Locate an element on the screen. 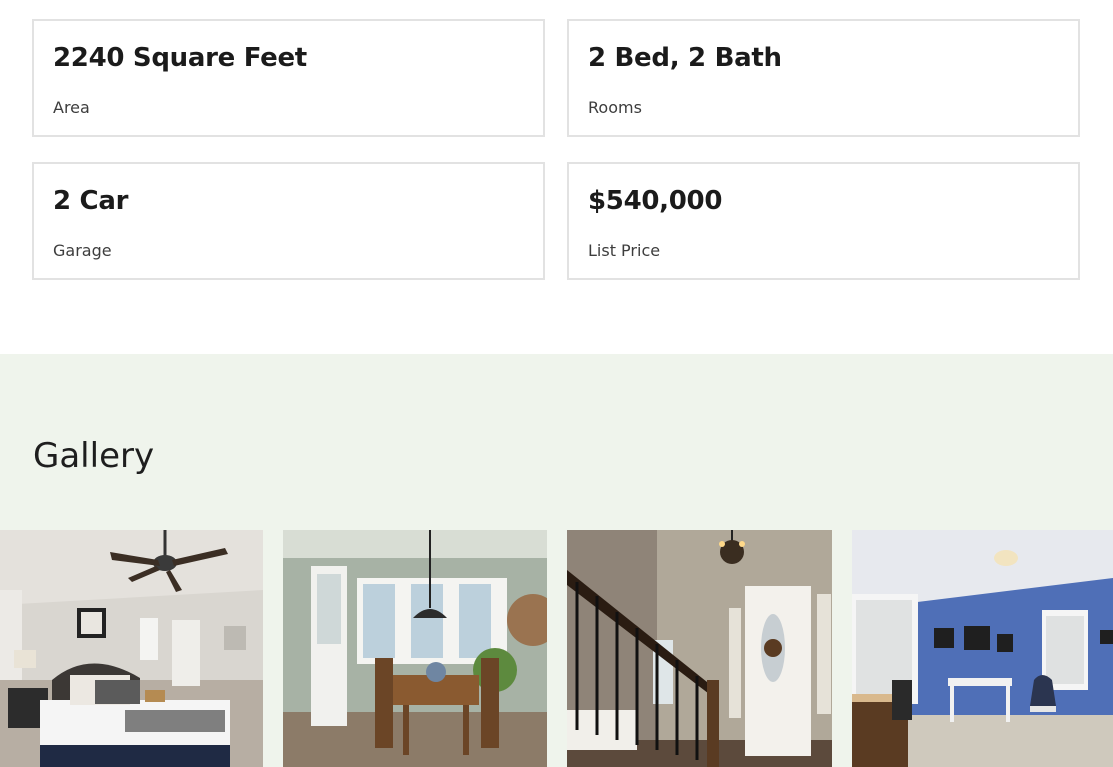 Image resolution: width=1113 pixels, height=767 pixels. fact-label: List Price is located at coordinates (624, 250).